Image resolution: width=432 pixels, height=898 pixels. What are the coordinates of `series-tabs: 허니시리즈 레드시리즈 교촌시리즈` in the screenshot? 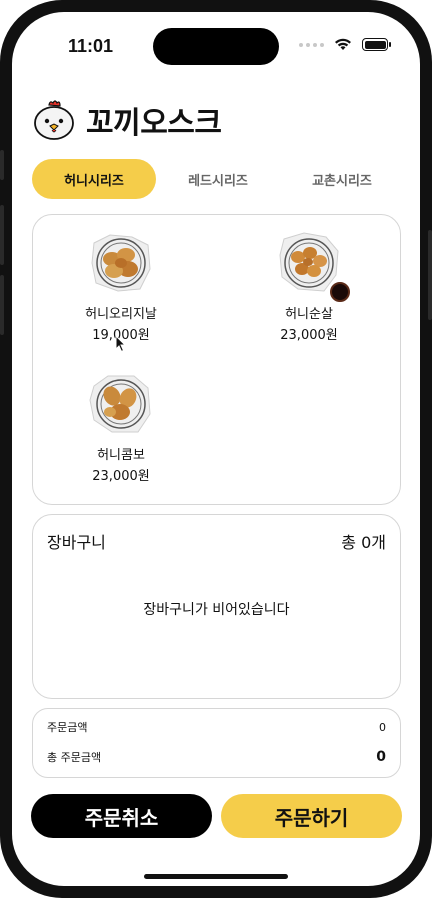 It's located at (218, 179).